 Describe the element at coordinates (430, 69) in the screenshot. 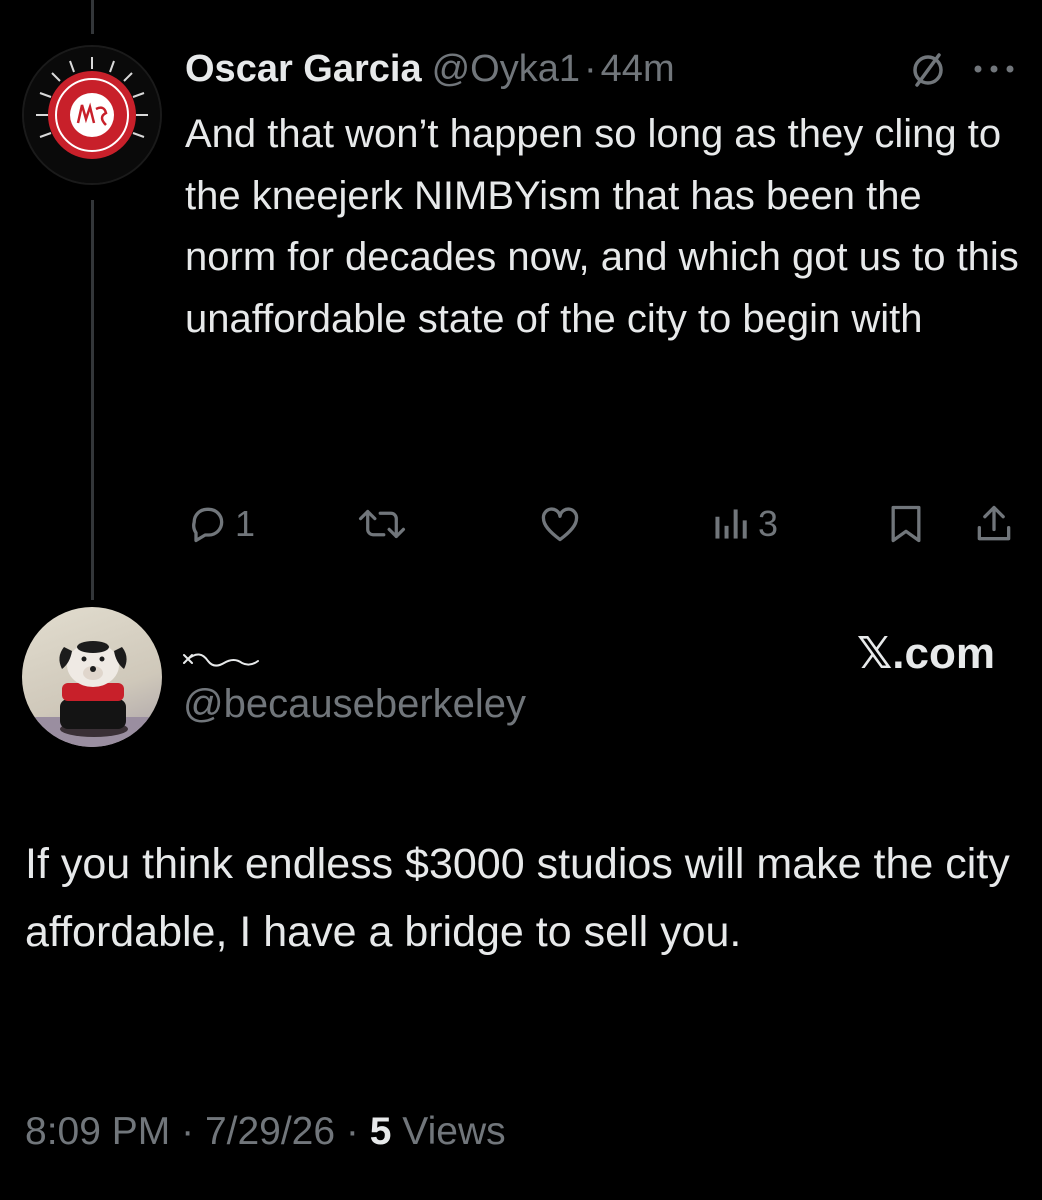

I see `reply-header: Oscar Garcia @Oyka1 · 44m` at that location.